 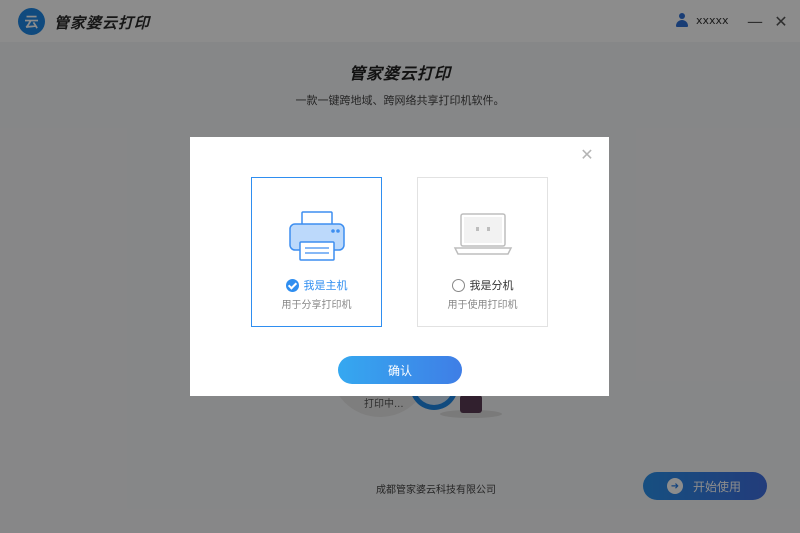 I want to click on printer-icon, so click(x=317, y=236).